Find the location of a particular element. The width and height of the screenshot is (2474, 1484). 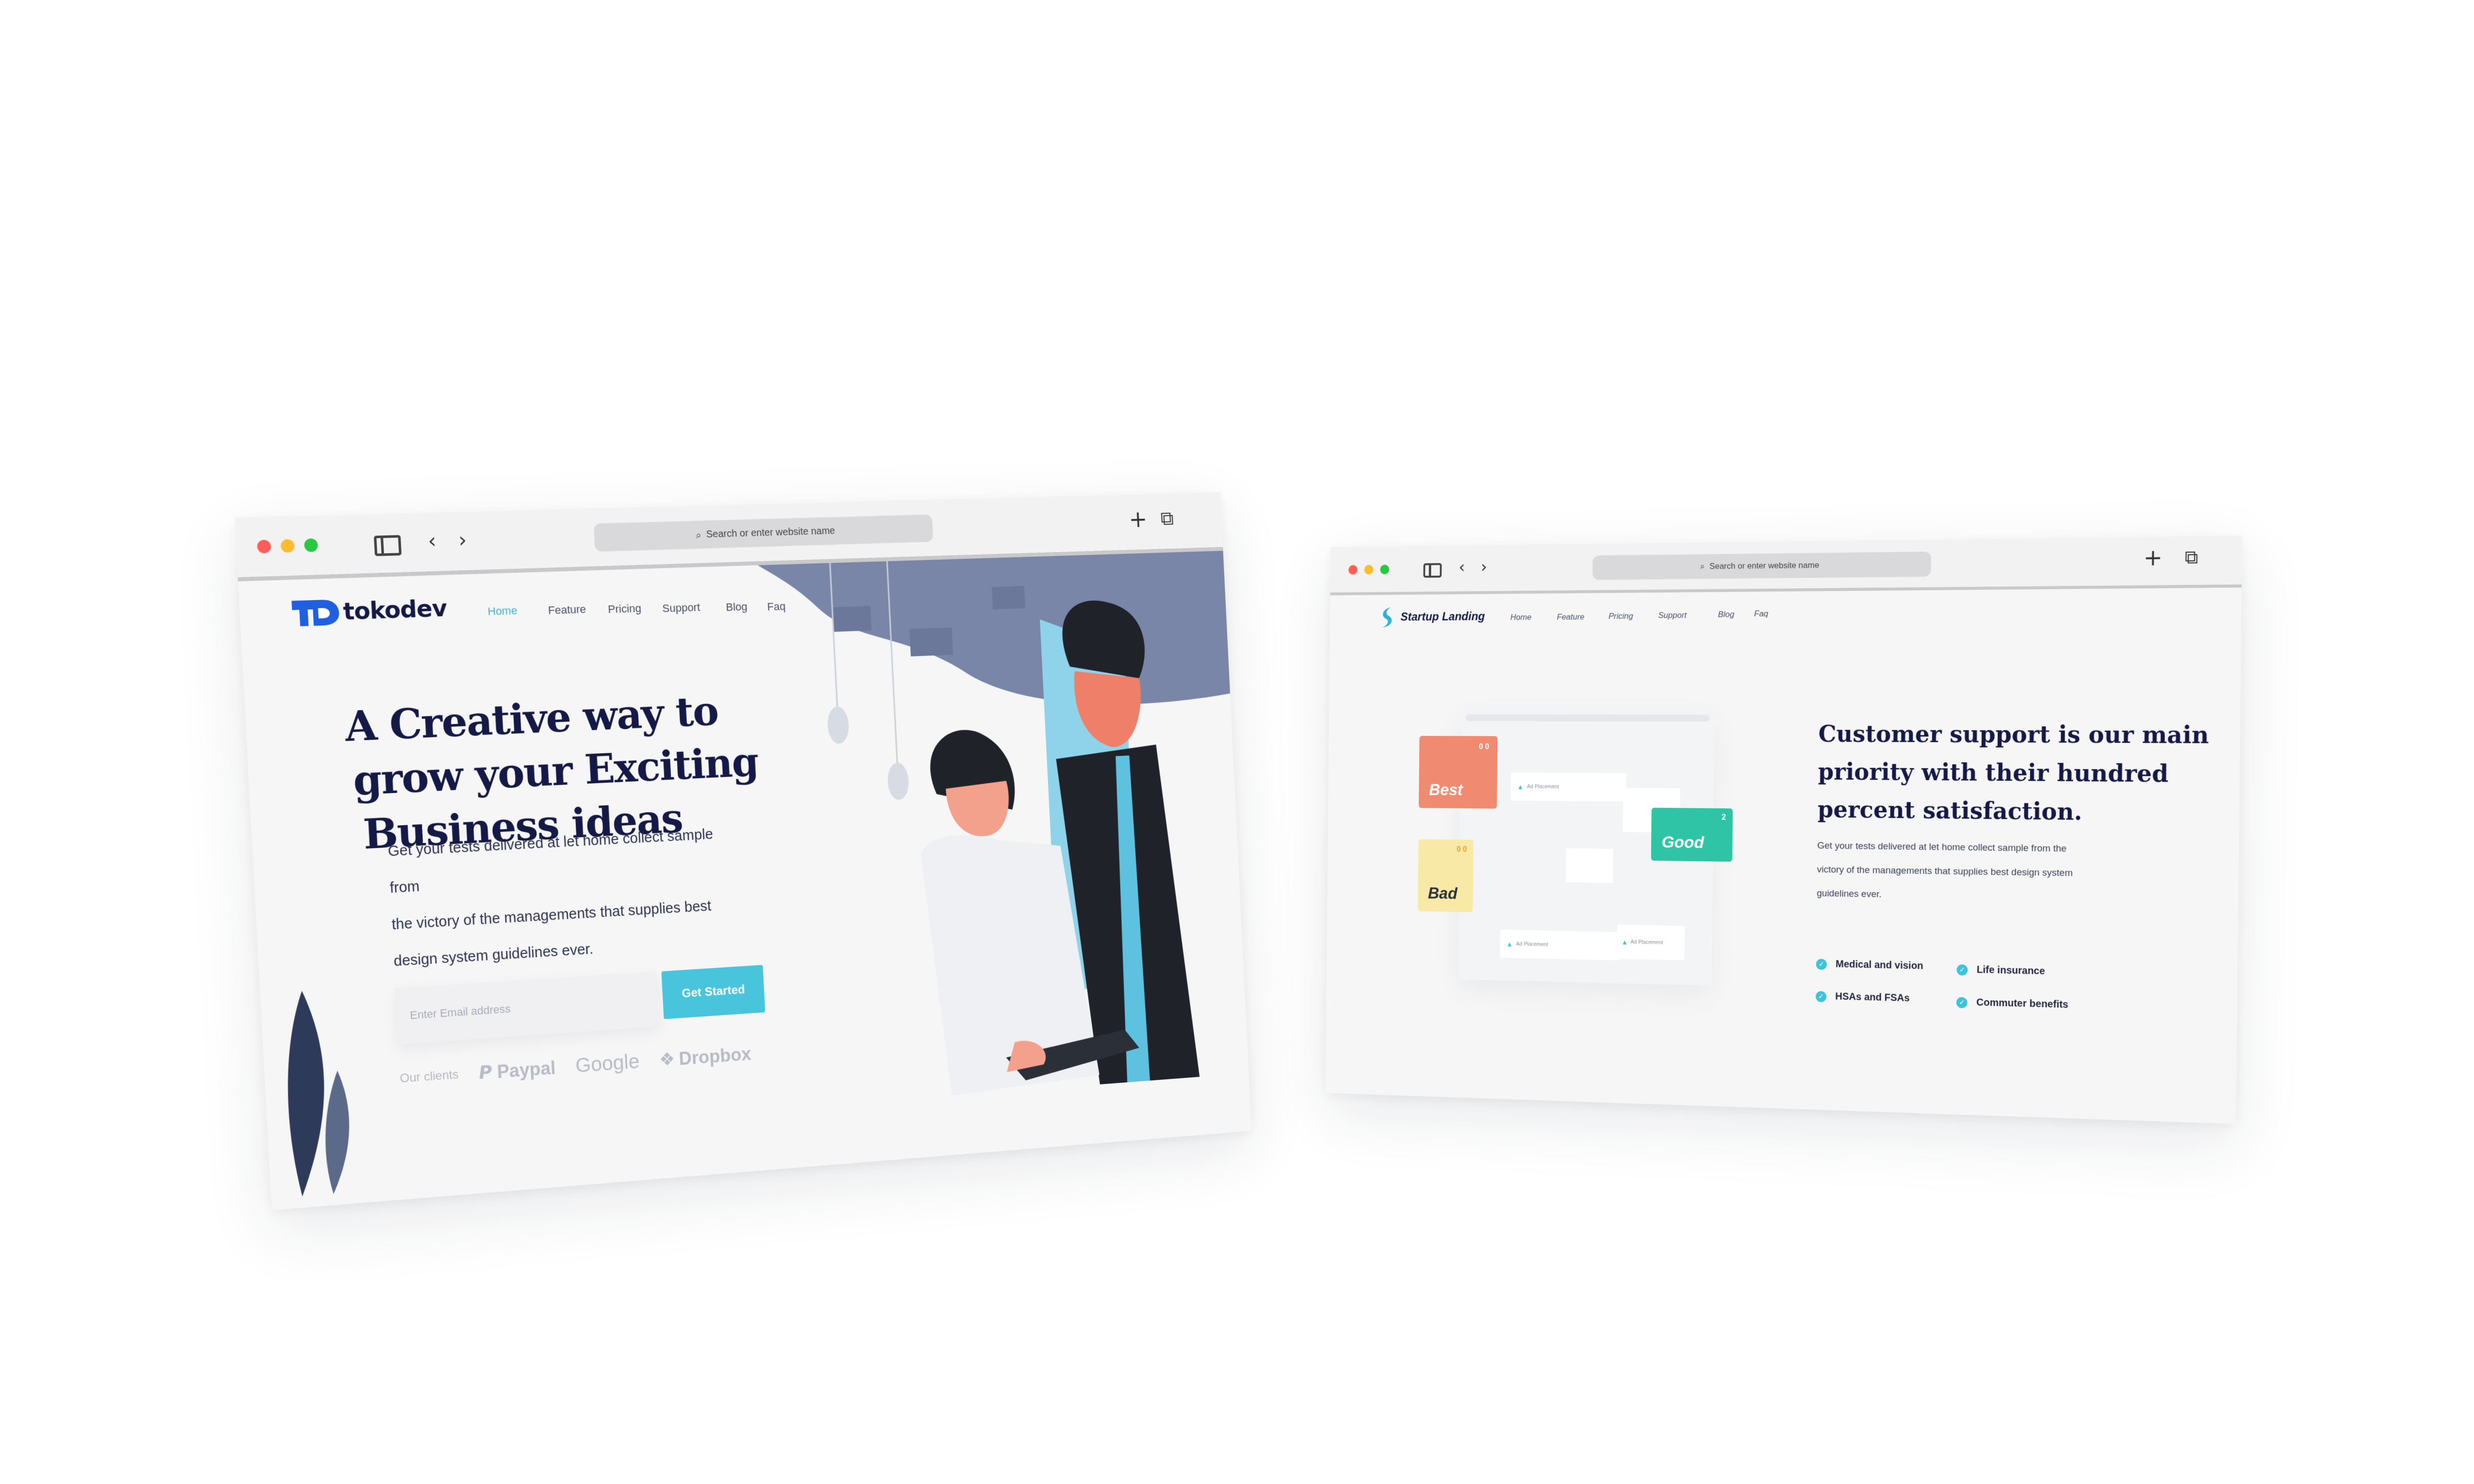

feature-label: Commuter benefits is located at coordinates (2023, 1004).